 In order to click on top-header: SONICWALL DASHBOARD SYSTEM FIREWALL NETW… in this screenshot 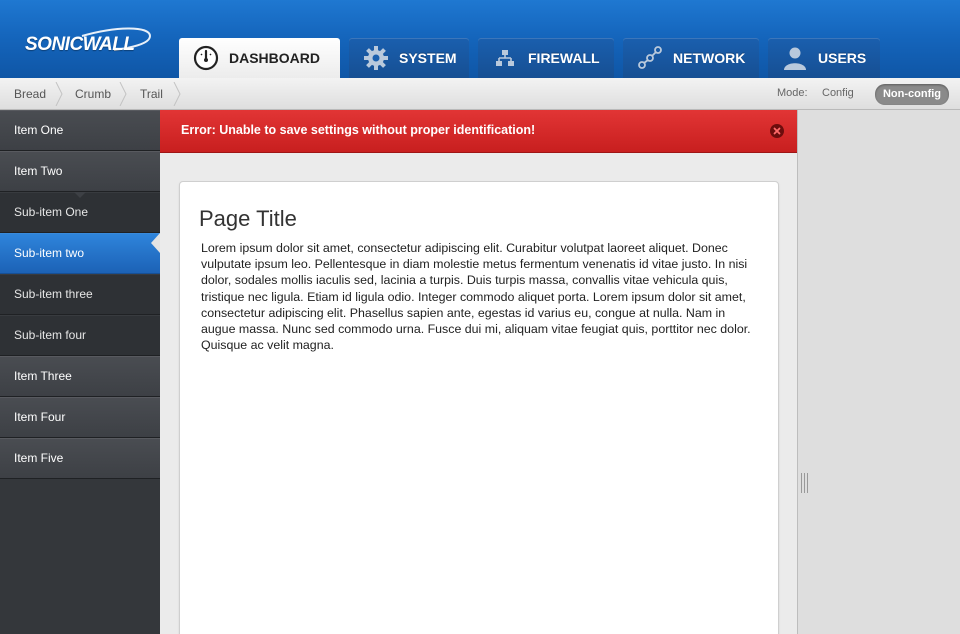, I will do `click(480, 39)`.